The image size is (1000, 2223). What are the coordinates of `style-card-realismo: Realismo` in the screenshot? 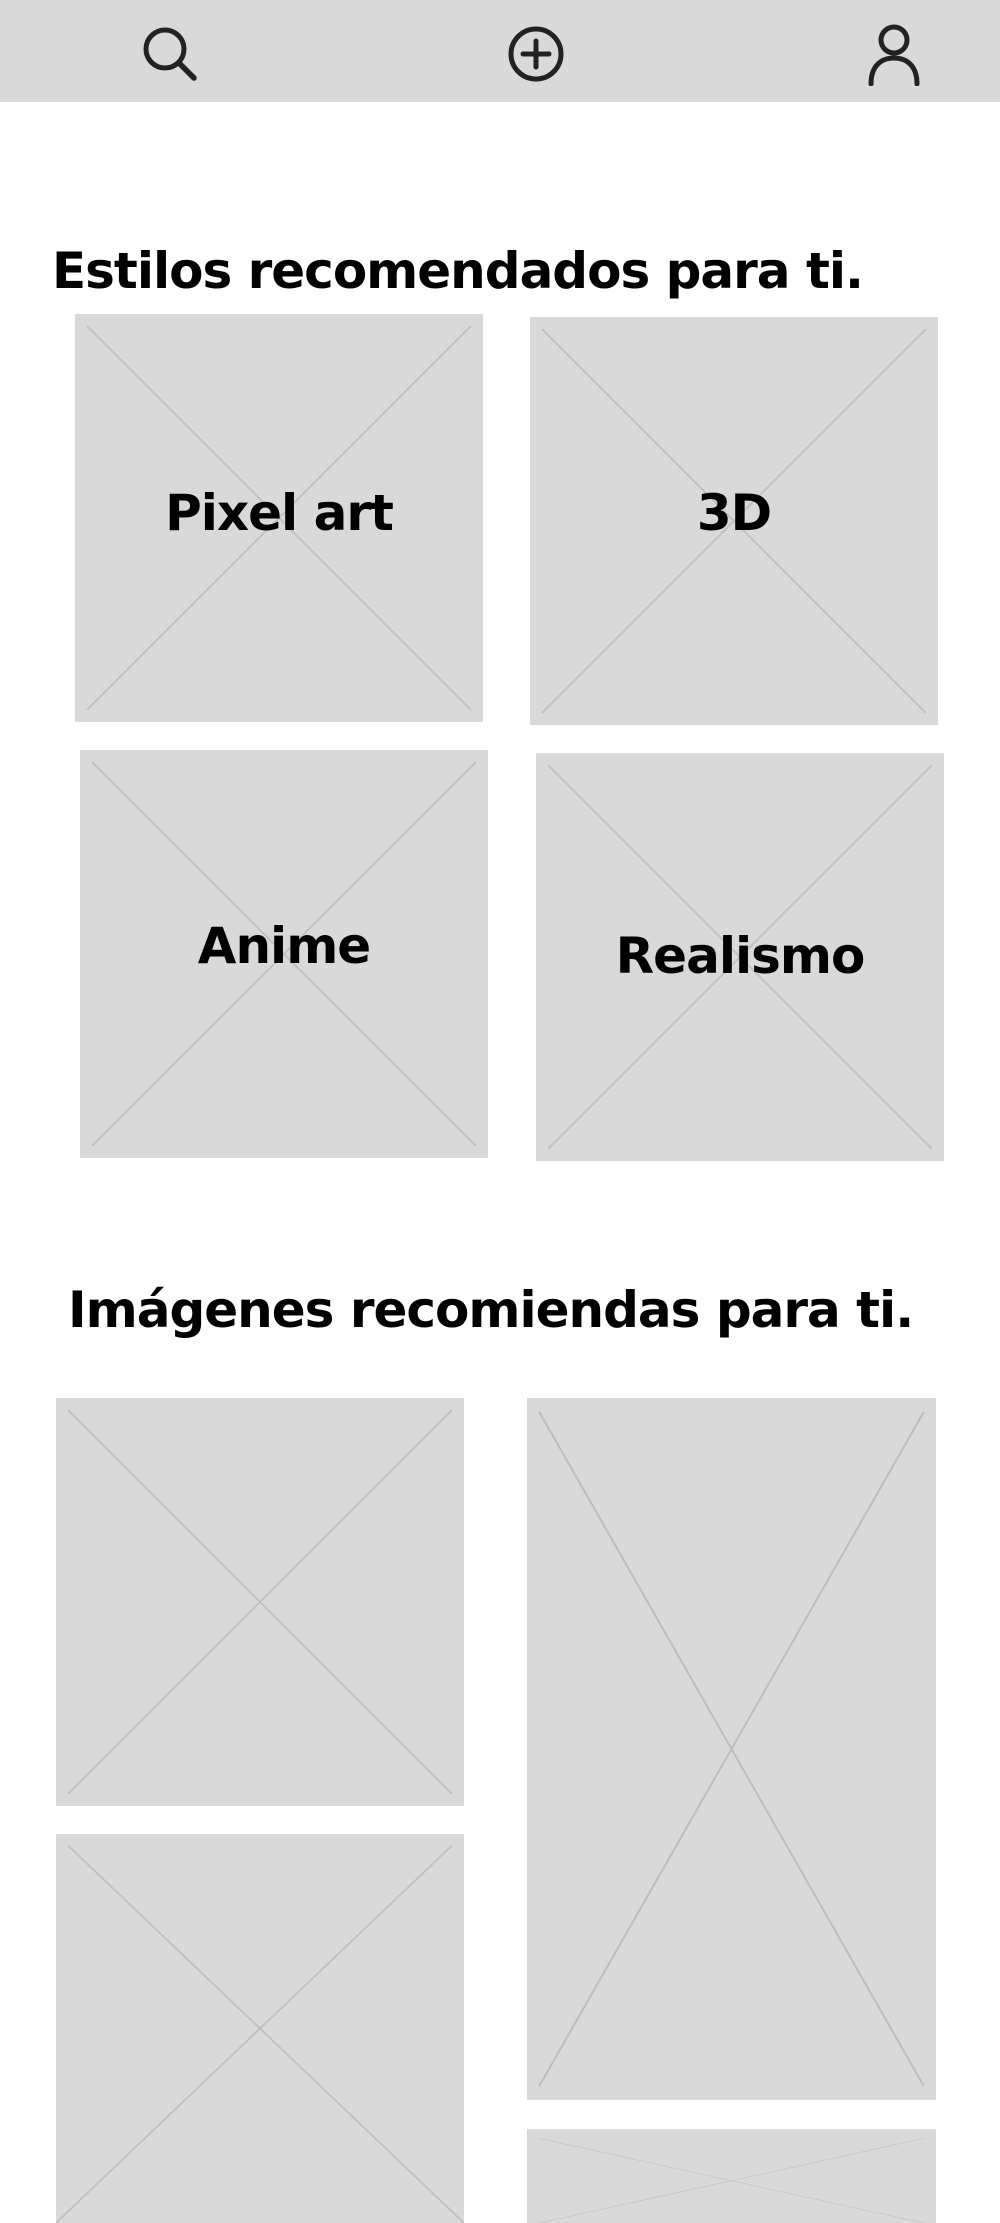 It's located at (740, 957).